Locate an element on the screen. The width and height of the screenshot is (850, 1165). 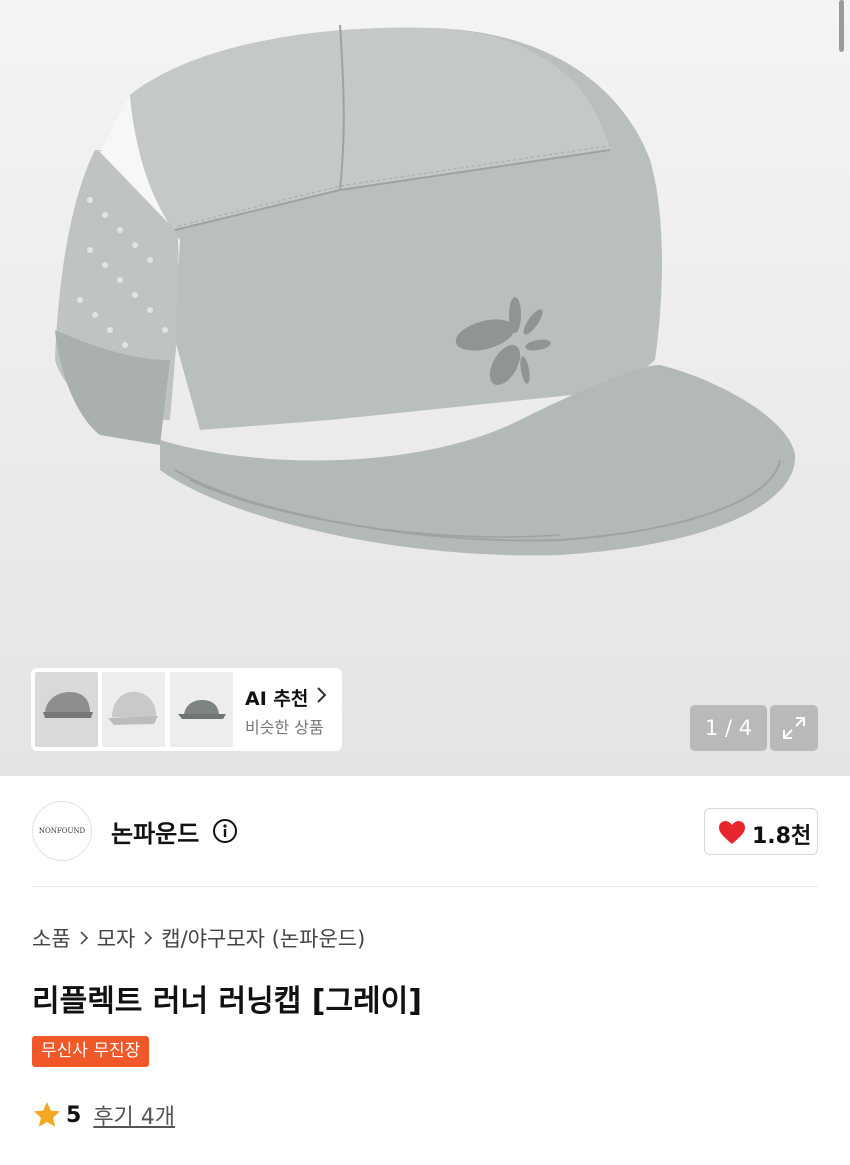
reviews-link: 후기 4개 is located at coordinates (134, 1115).